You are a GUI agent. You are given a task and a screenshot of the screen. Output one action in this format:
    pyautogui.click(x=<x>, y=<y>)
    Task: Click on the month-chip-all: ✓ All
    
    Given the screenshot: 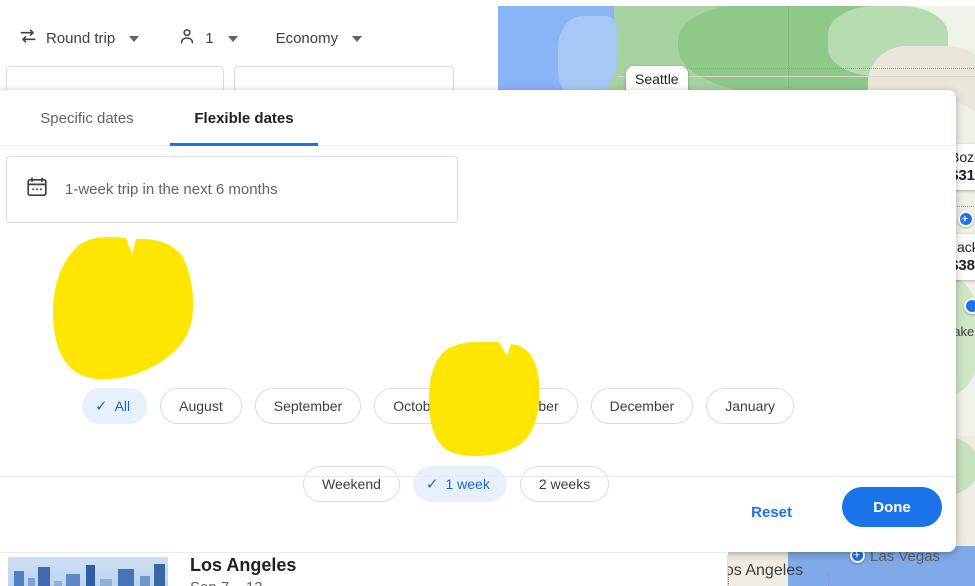 What is the action you would take?
    pyautogui.click(x=115, y=406)
    